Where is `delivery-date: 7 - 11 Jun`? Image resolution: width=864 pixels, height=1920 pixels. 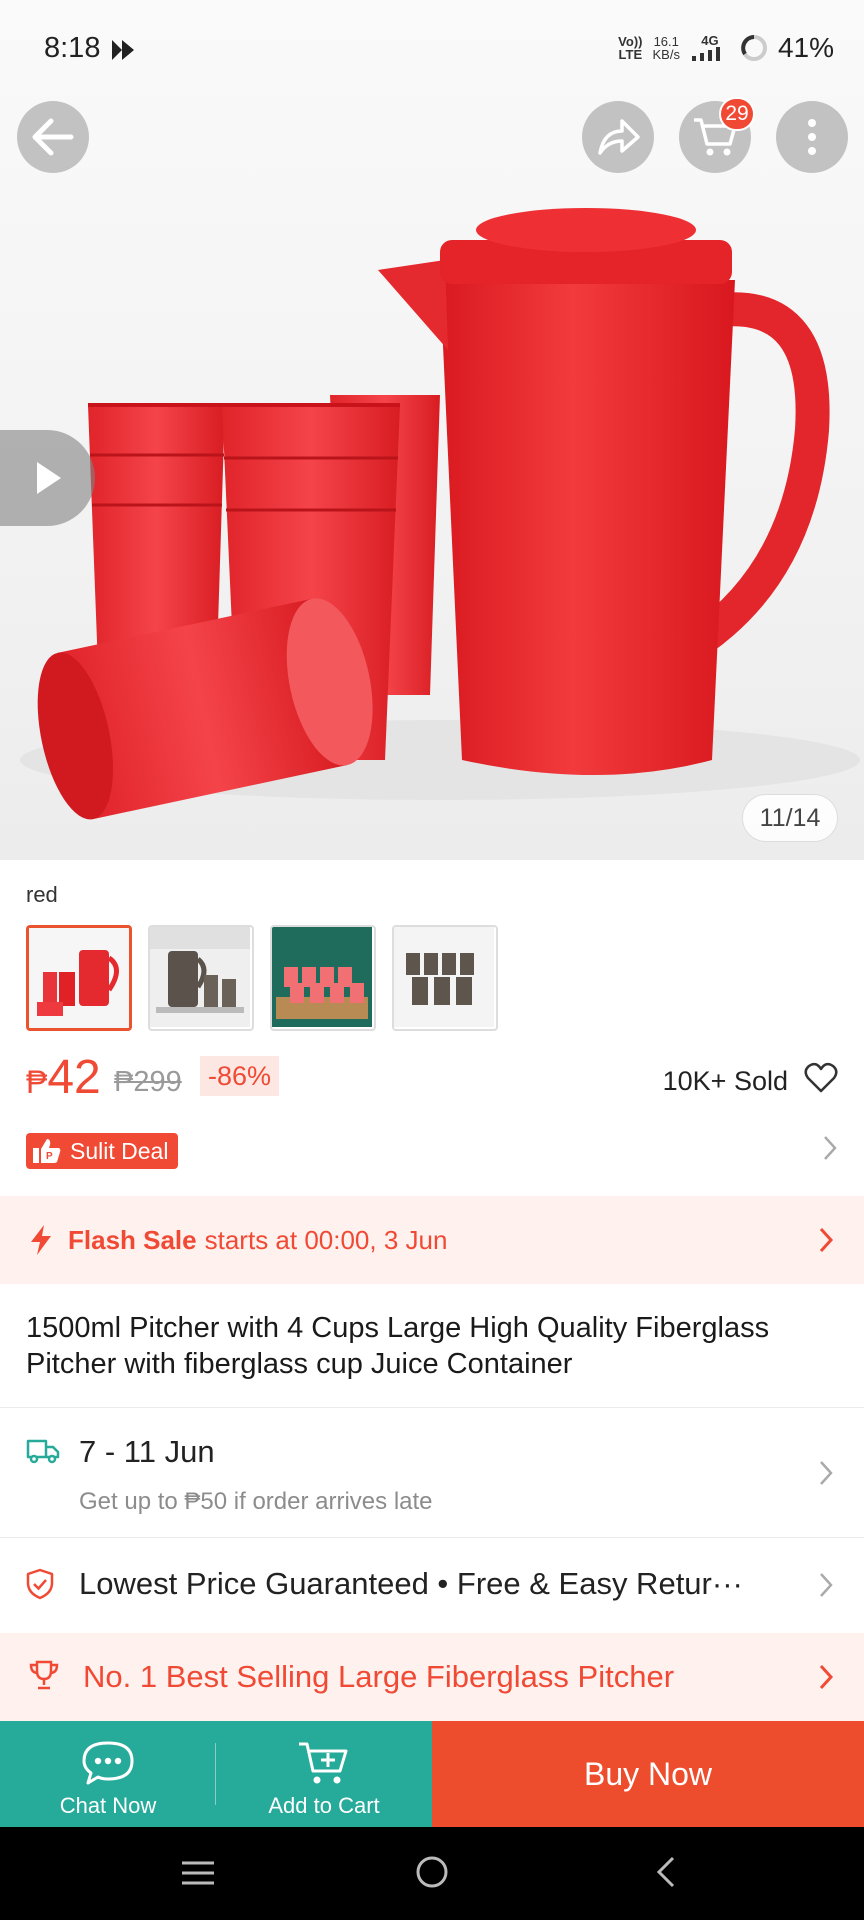 delivery-date: 7 - 11 Jun is located at coordinates (147, 1451).